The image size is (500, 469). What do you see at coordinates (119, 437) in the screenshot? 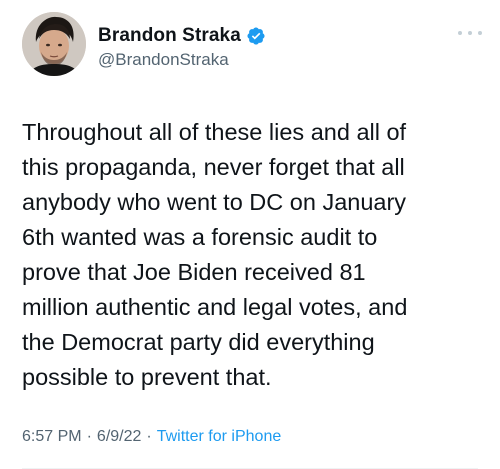
I see `tweet-date: 6/9/22` at bounding box center [119, 437].